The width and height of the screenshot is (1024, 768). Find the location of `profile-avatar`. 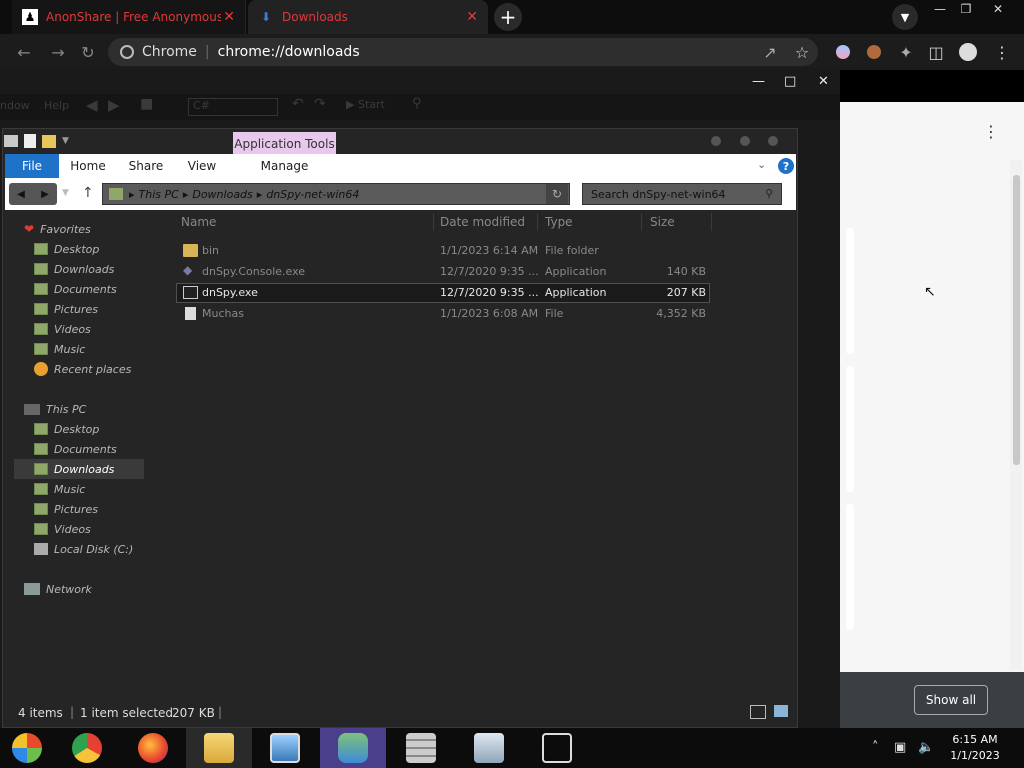

profile-avatar is located at coordinates (968, 52).